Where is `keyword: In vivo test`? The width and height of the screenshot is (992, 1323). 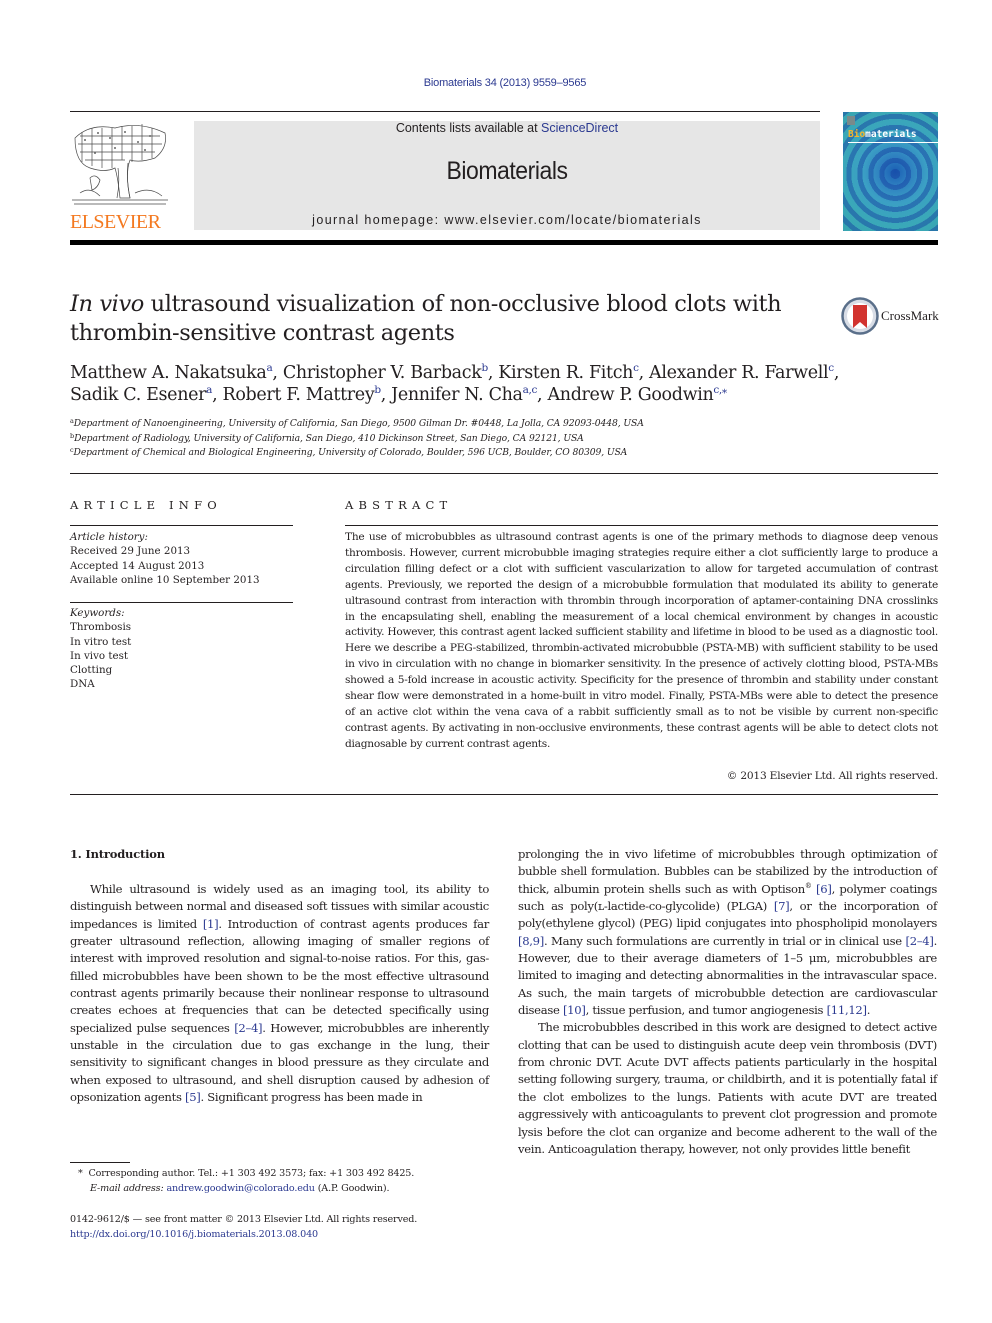
keyword: In vivo test is located at coordinates (99, 655).